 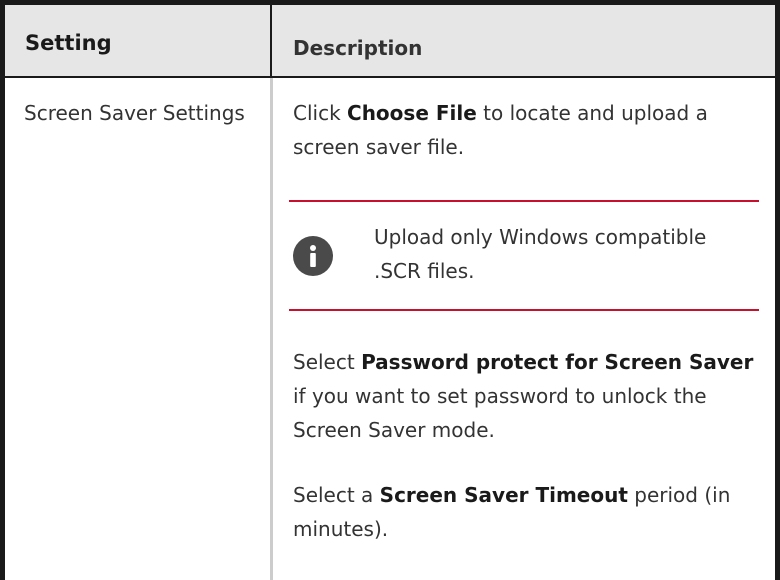 What do you see at coordinates (2, 290) in the screenshot?
I see `table-left-border` at bounding box center [2, 290].